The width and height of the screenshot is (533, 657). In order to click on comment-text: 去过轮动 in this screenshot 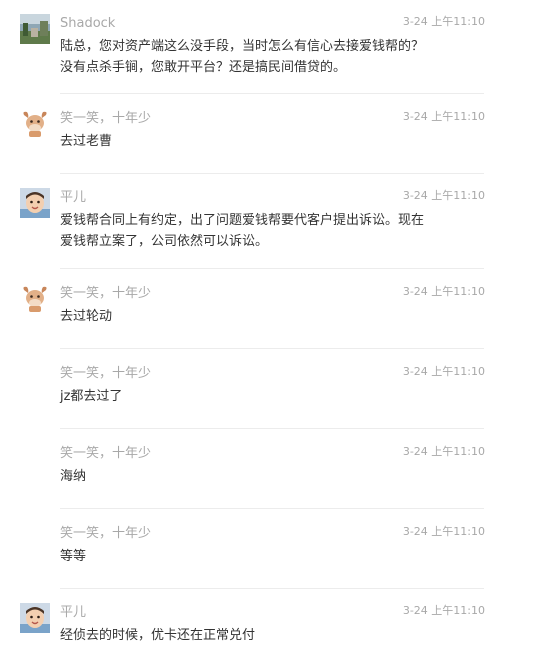, I will do `click(270, 316)`.